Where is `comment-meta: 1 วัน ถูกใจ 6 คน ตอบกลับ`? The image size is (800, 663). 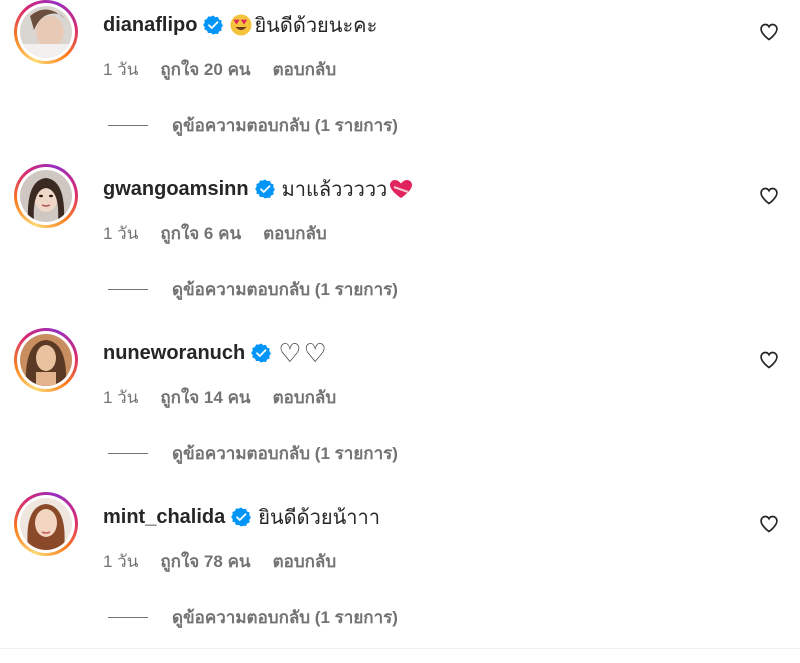 comment-meta: 1 วัน ถูกใจ 6 คน ตอบกลับ is located at coordinates (215, 233).